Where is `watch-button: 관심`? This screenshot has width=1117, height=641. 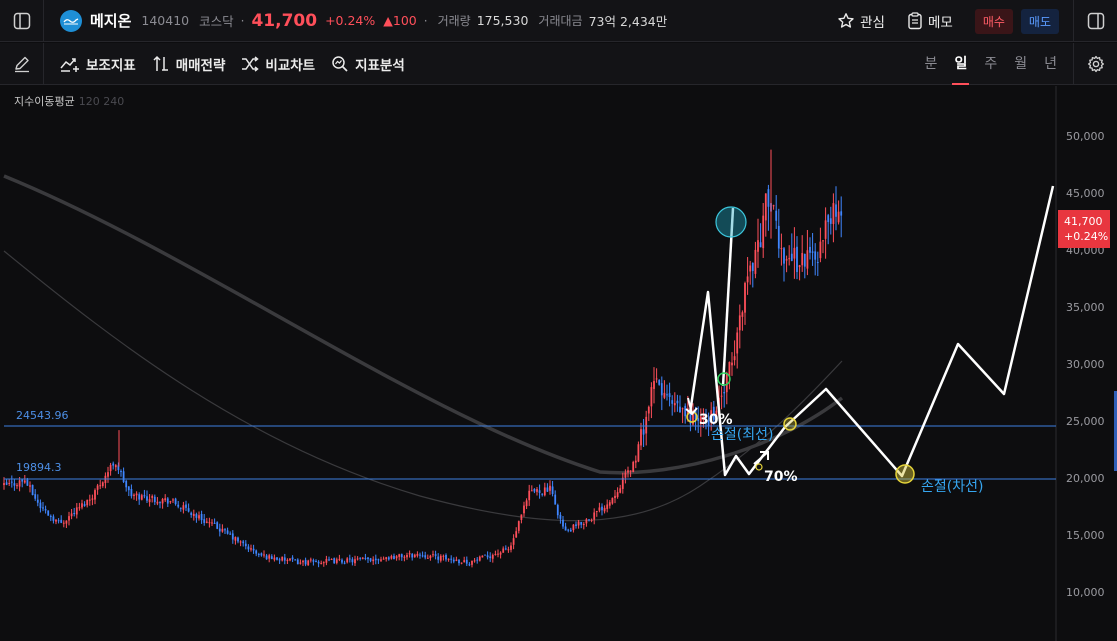 watch-button: 관심 is located at coordinates (861, 21).